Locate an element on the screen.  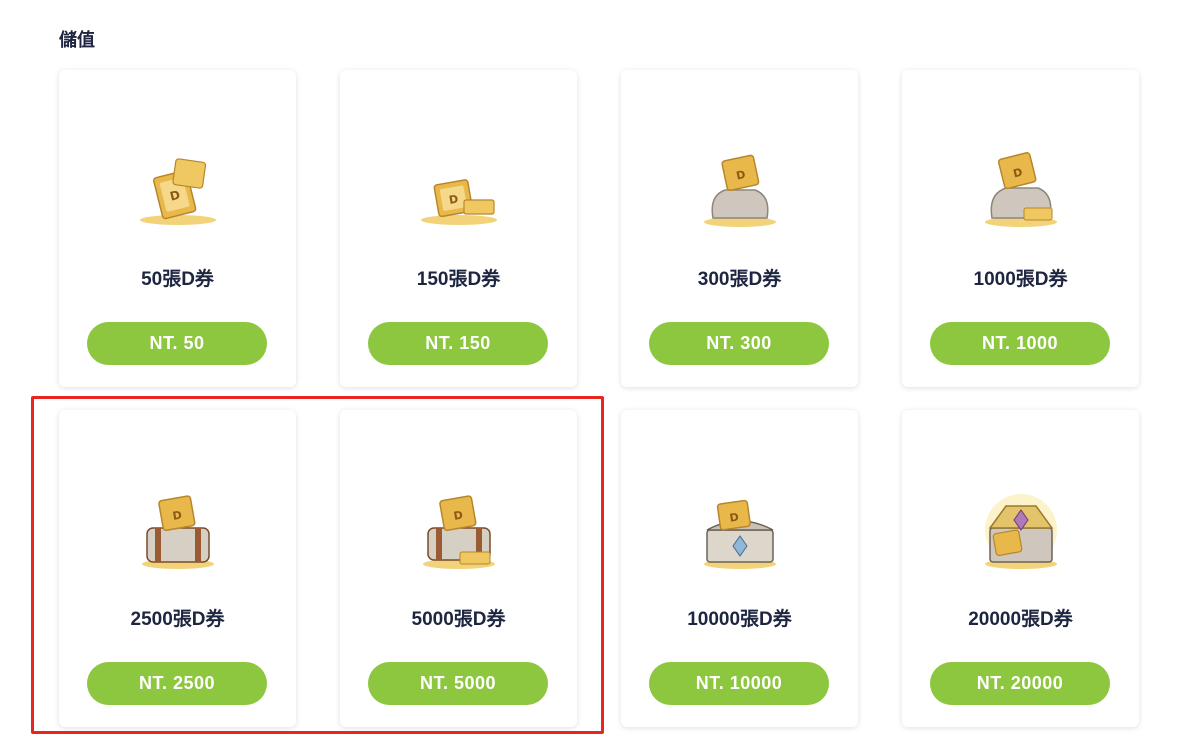
product-card: 20000張D券 NT. 20000 is located at coordinates (1020, 568).